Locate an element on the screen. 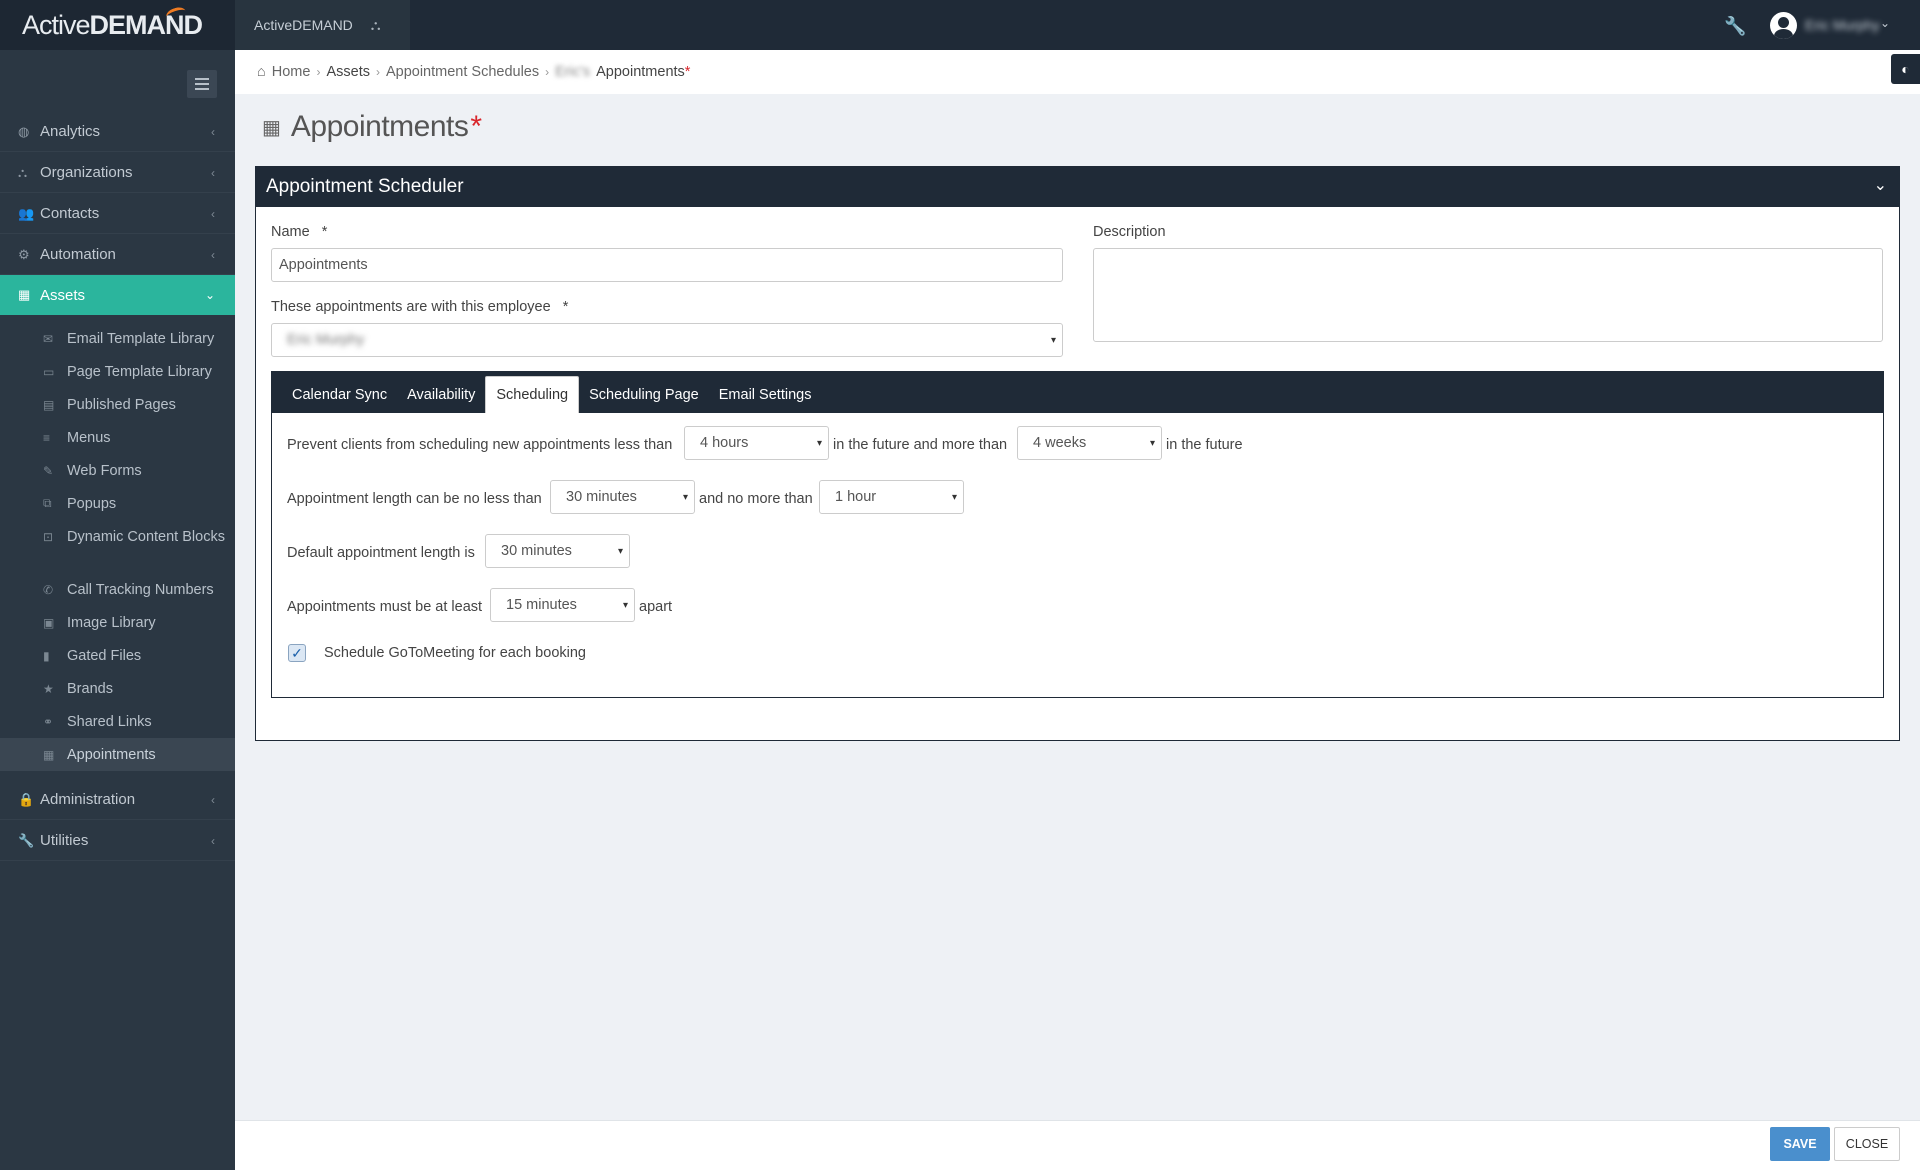 The height and width of the screenshot is (1170, 1920). page-title: ▦ Appointments * is located at coordinates (372, 127).